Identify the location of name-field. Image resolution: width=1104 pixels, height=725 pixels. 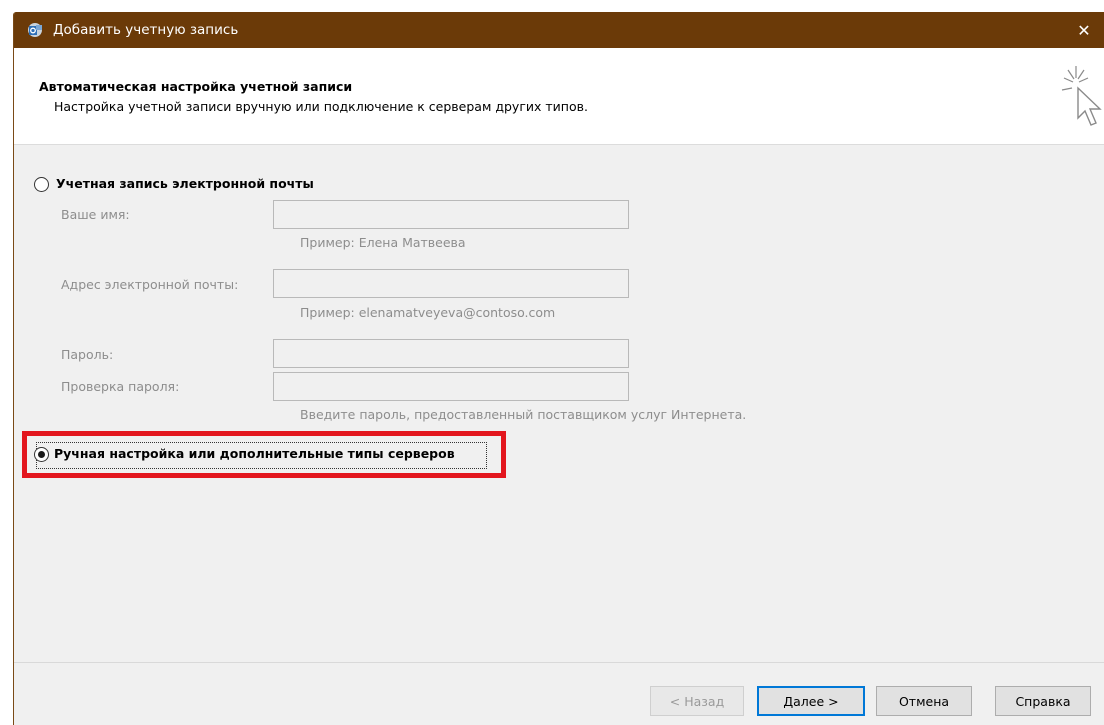
(451, 214).